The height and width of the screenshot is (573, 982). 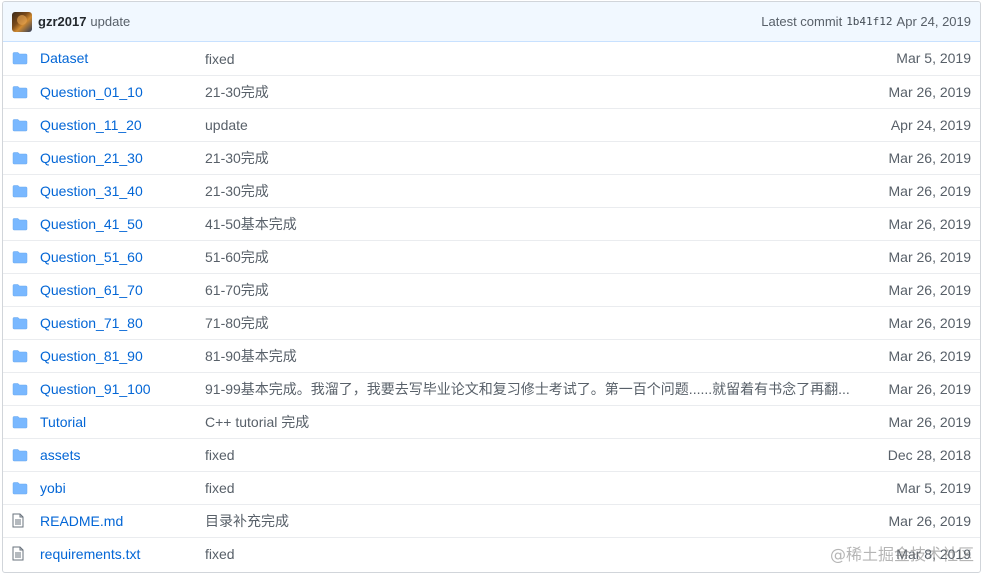 What do you see at coordinates (933, 21) in the screenshot?
I see `commit-date: Apr 24, 2019` at bounding box center [933, 21].